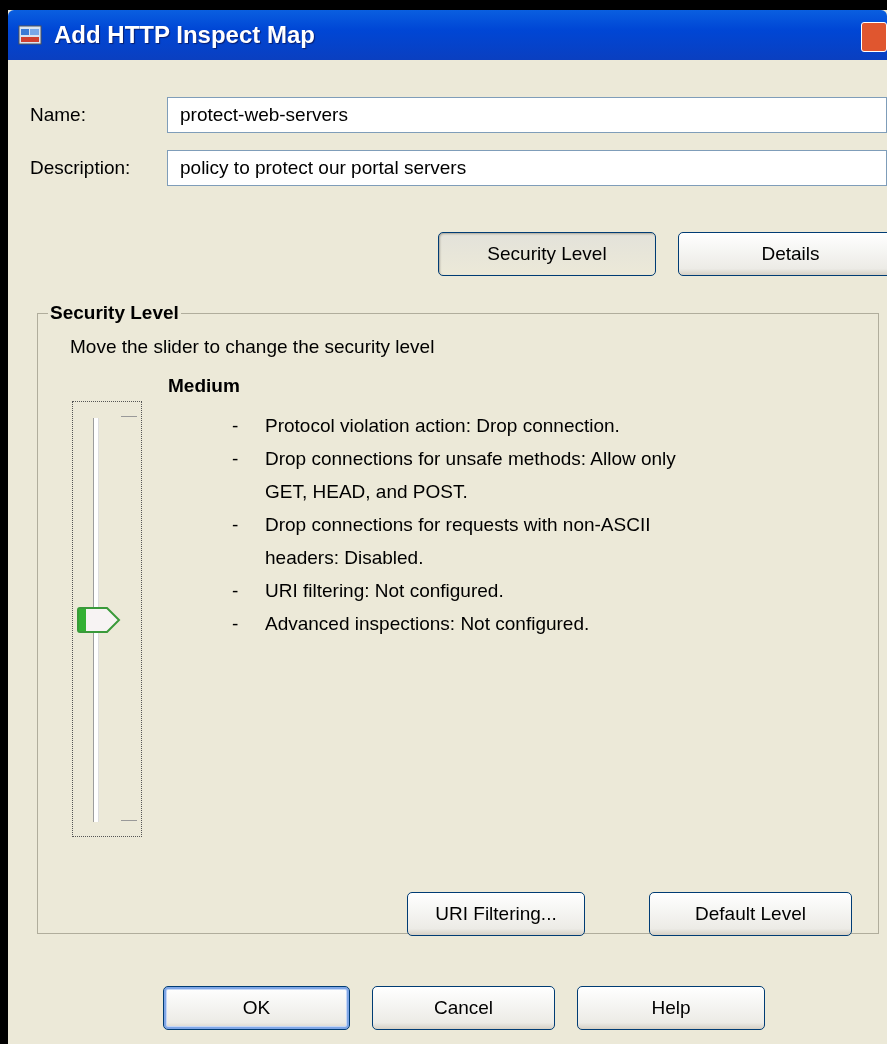 This screenshot has height=1044, width=887. Describe the element at coordinates (204, 386) in the screenshot. I see `level-name: Medium` at that location.